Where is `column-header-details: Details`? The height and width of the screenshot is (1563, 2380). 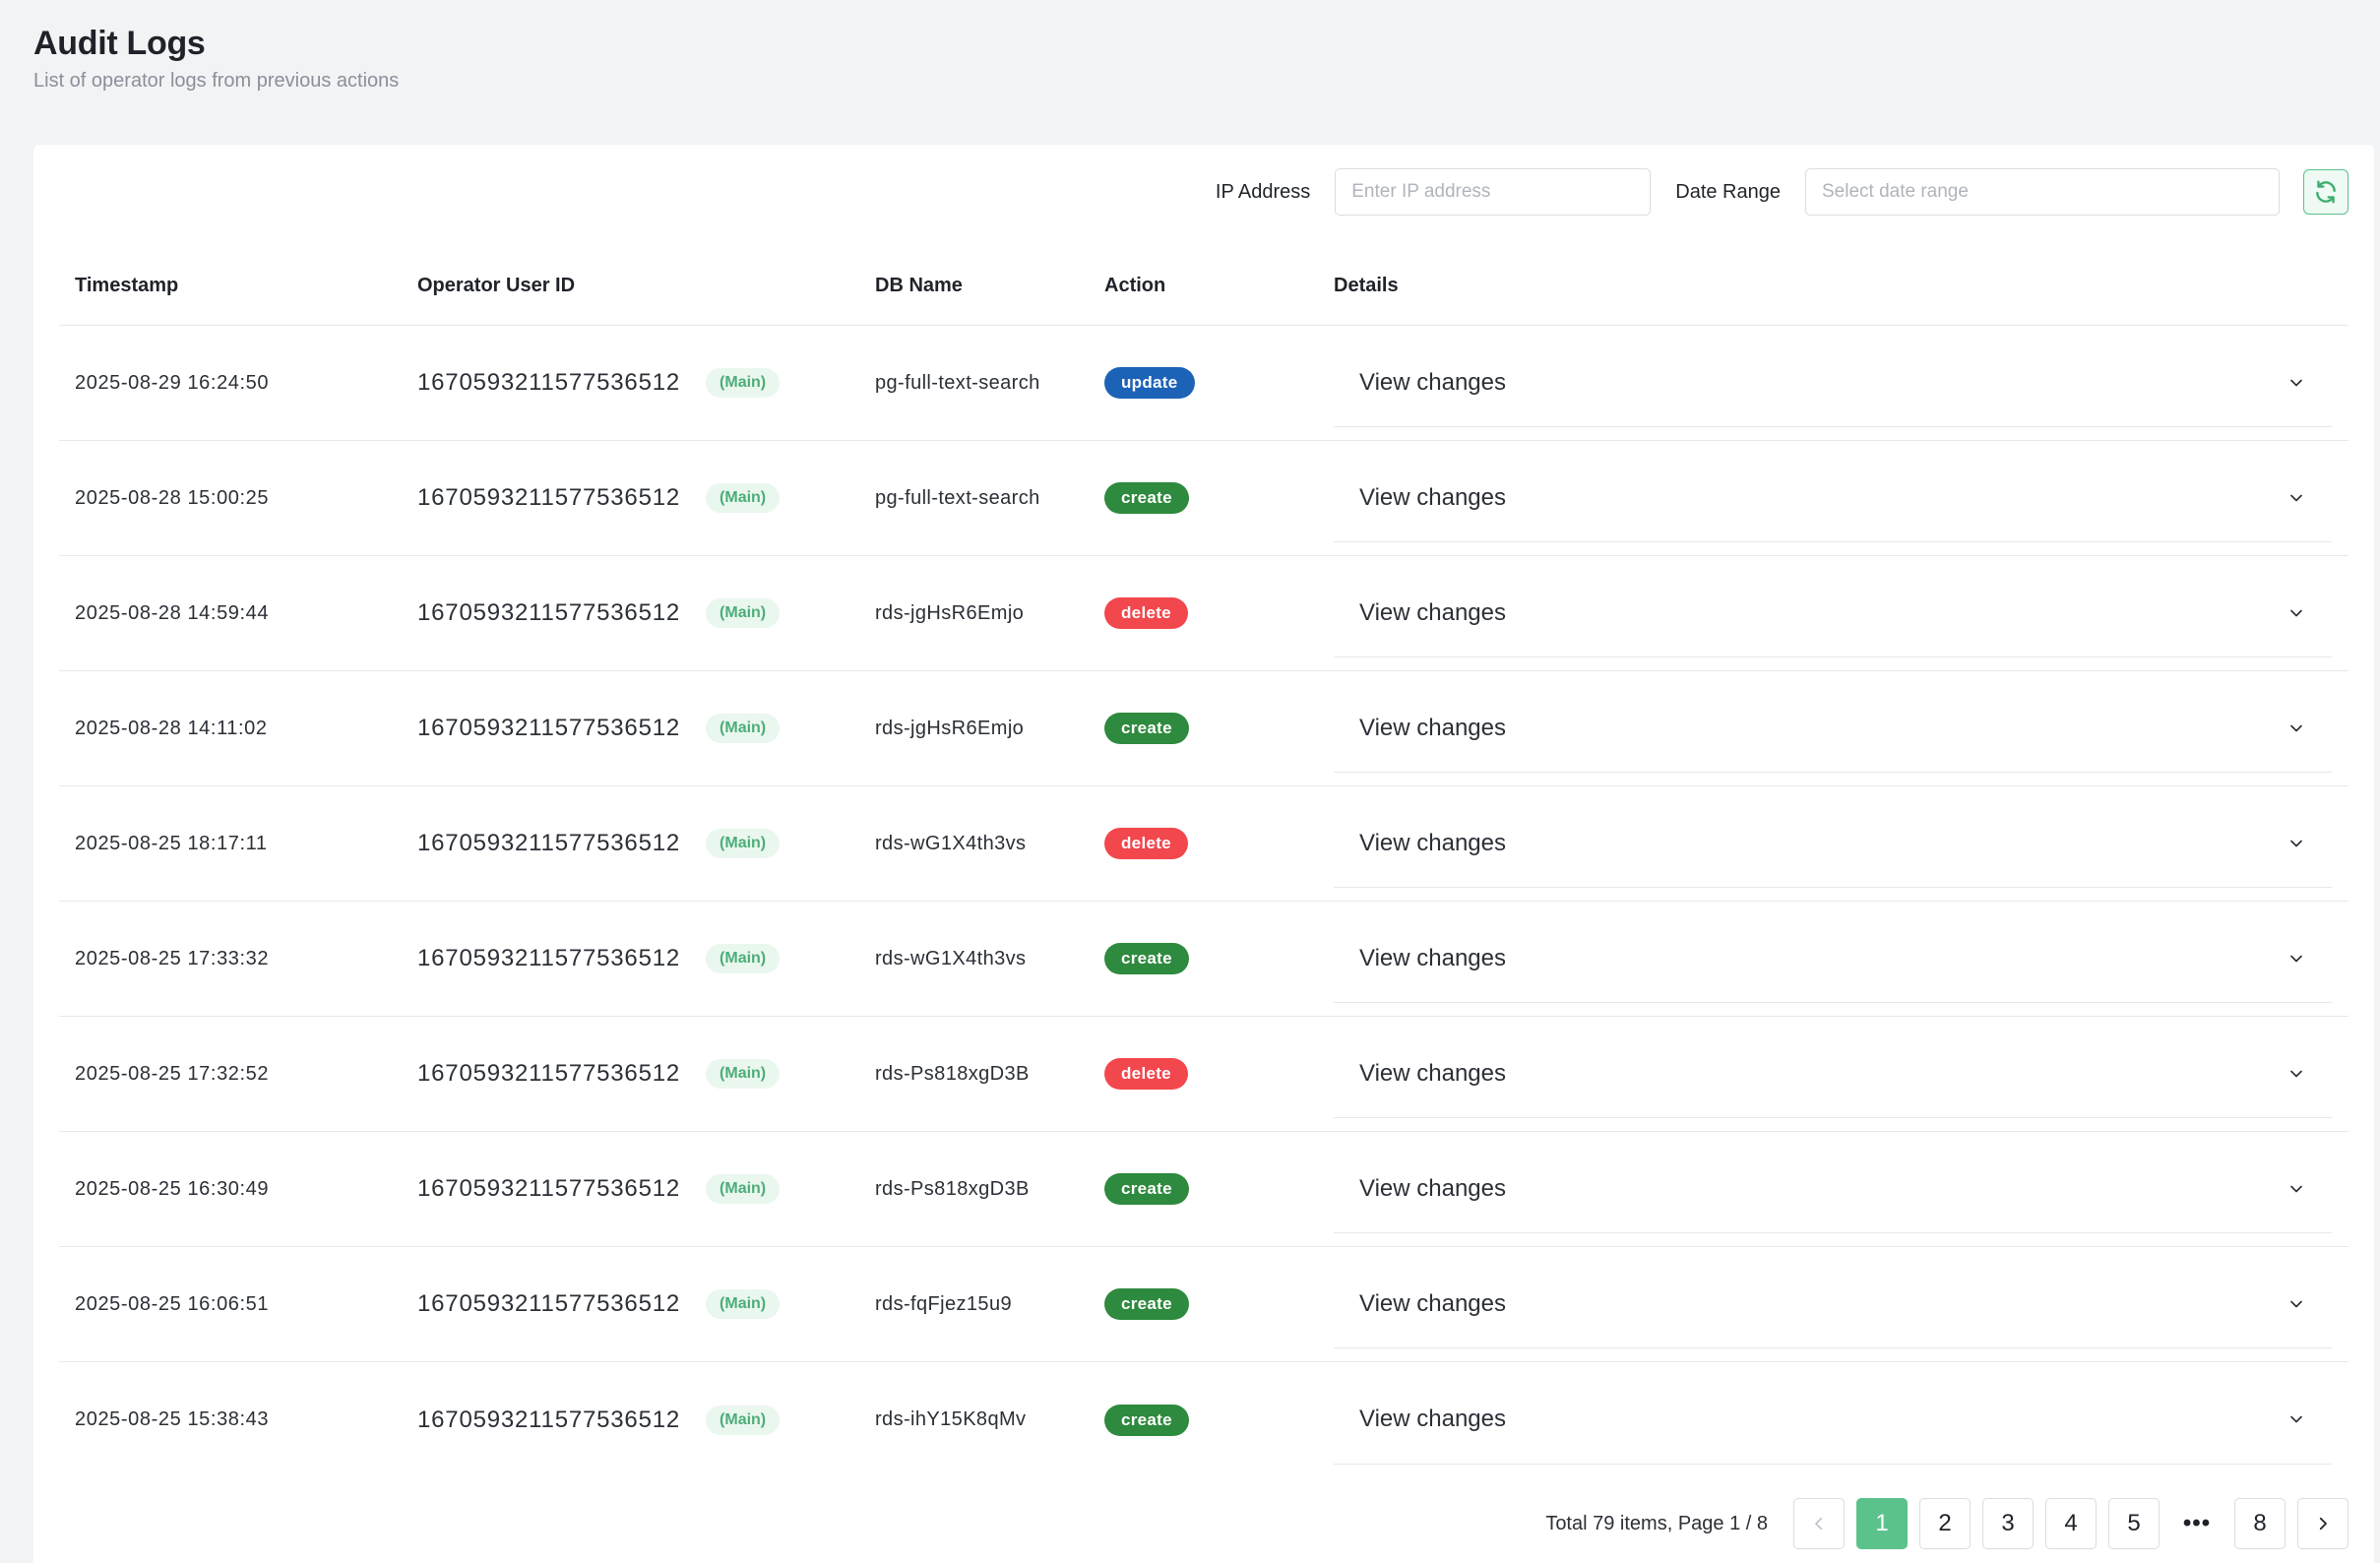 column-header-details: Details is located at coordinates (1366, 285).